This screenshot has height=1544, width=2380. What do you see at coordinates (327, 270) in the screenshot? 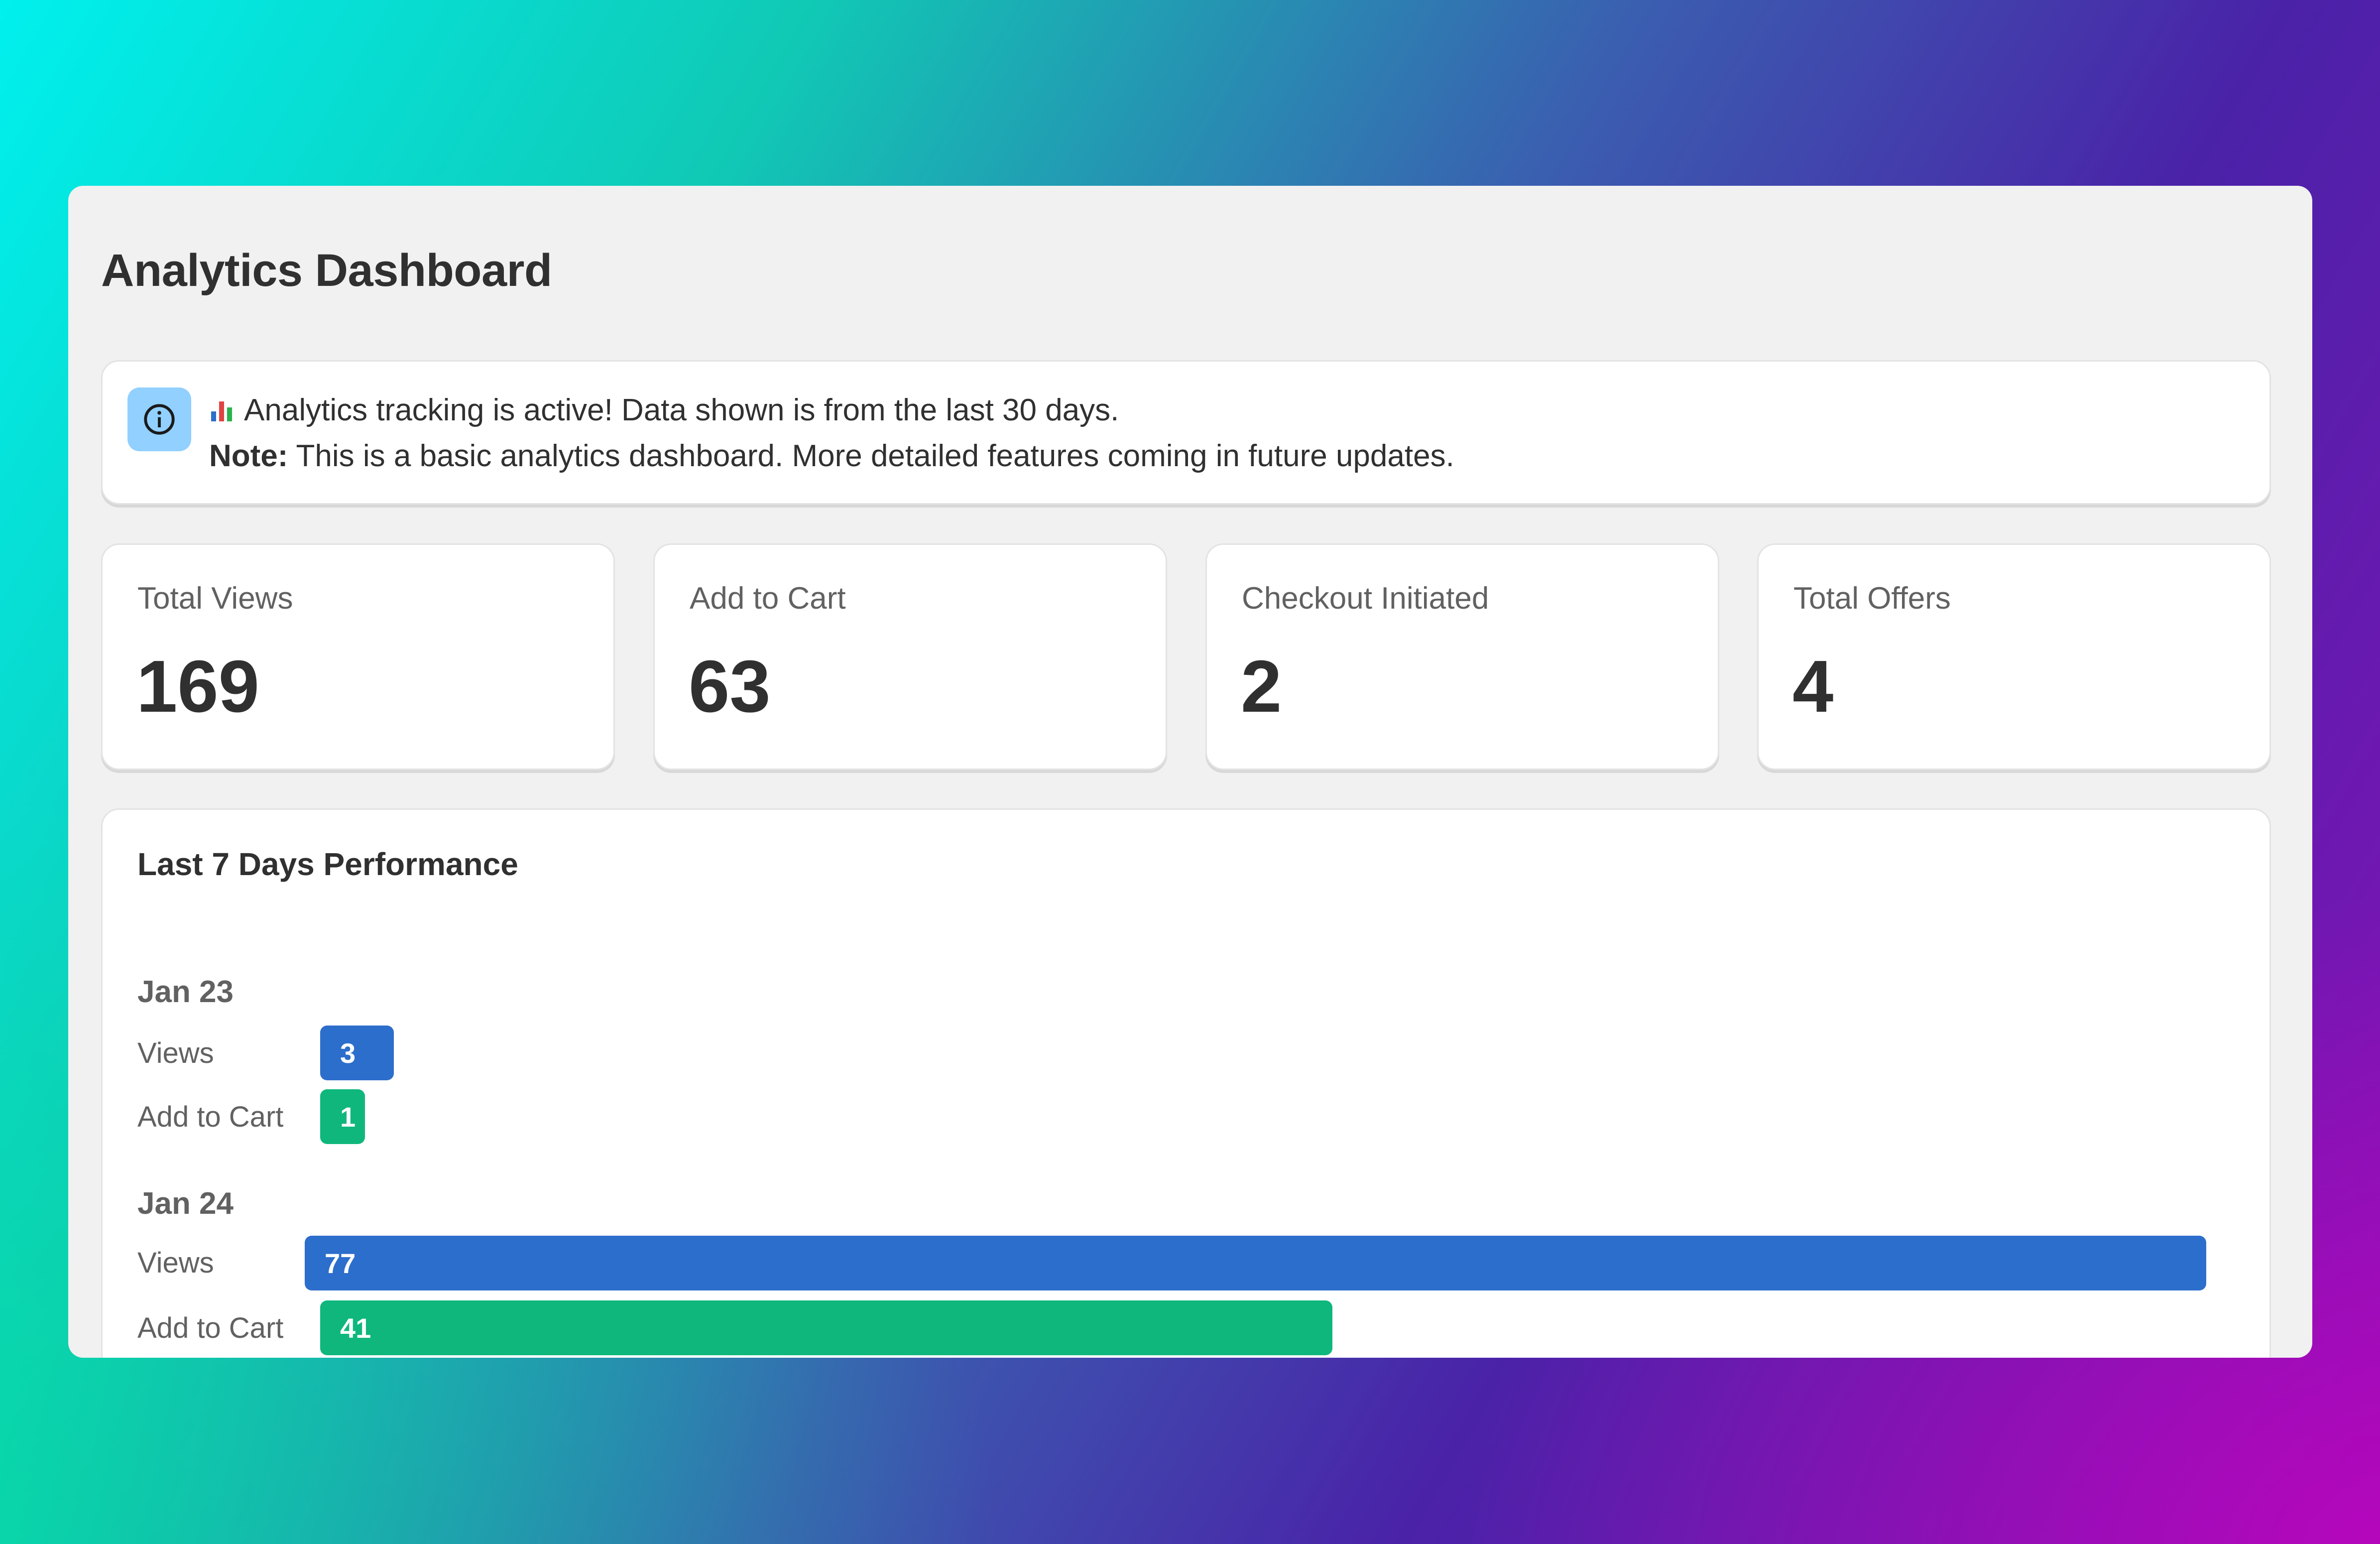
I see `page-title: Analytics Dashboard` at bounding box center [327, 270].